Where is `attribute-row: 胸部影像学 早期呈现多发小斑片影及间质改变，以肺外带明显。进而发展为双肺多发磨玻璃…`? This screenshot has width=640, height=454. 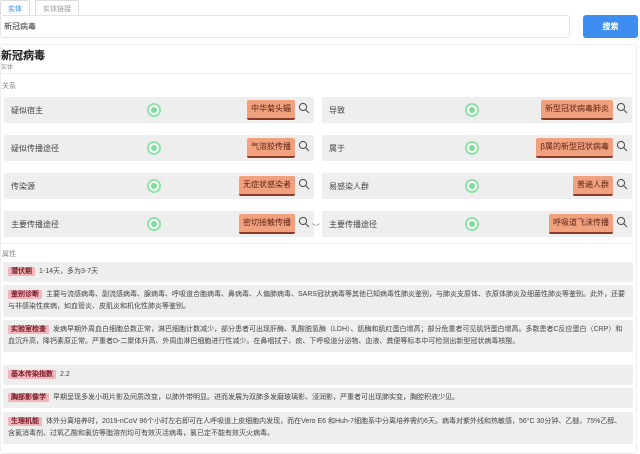 attribute-row: 胸部影像学 早期呈现多发小斑片影及间质改变，以肺外带明显。进而发展为双肺多发磨玻璃… is located at coordinates (318, 398).